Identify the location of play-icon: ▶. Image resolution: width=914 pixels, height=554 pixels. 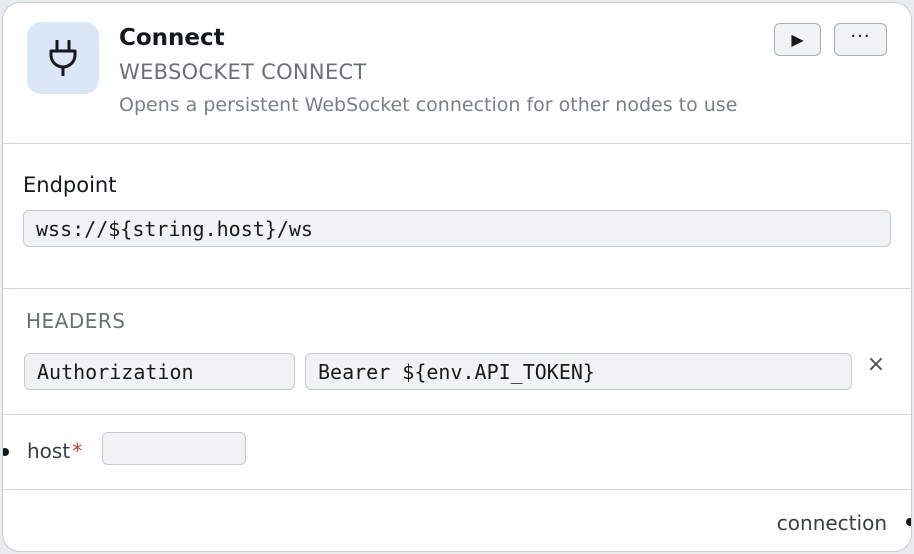
(797, 39).